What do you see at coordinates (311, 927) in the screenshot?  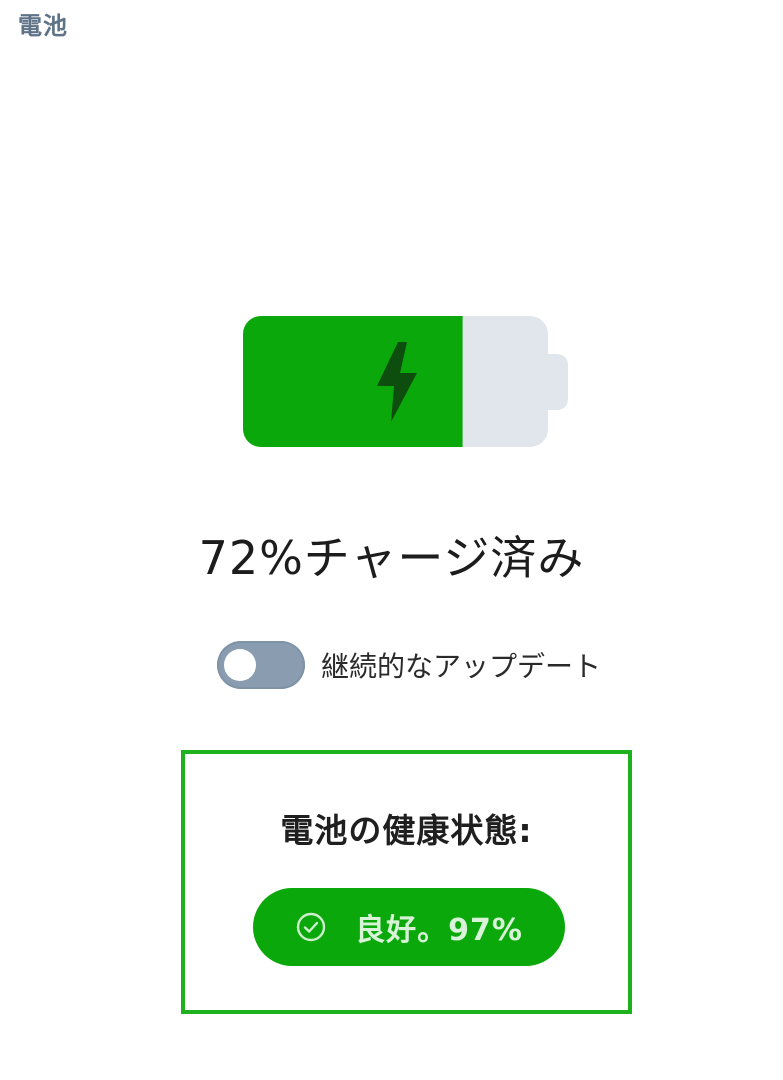 I see `check-circle-icon` at bounding box center [311, 927].